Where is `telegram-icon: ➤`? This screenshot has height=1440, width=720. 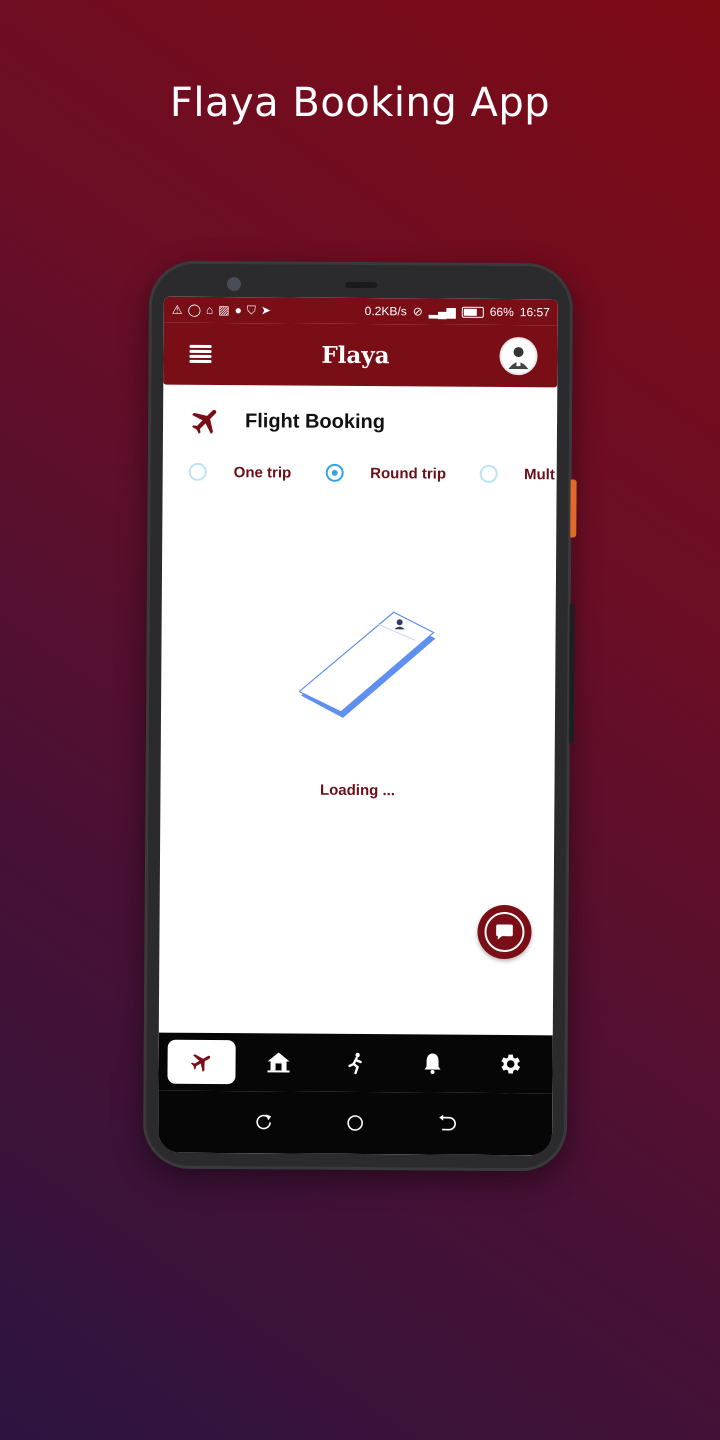 telegram-icon: ➤ is located at coordinates (266, 309).